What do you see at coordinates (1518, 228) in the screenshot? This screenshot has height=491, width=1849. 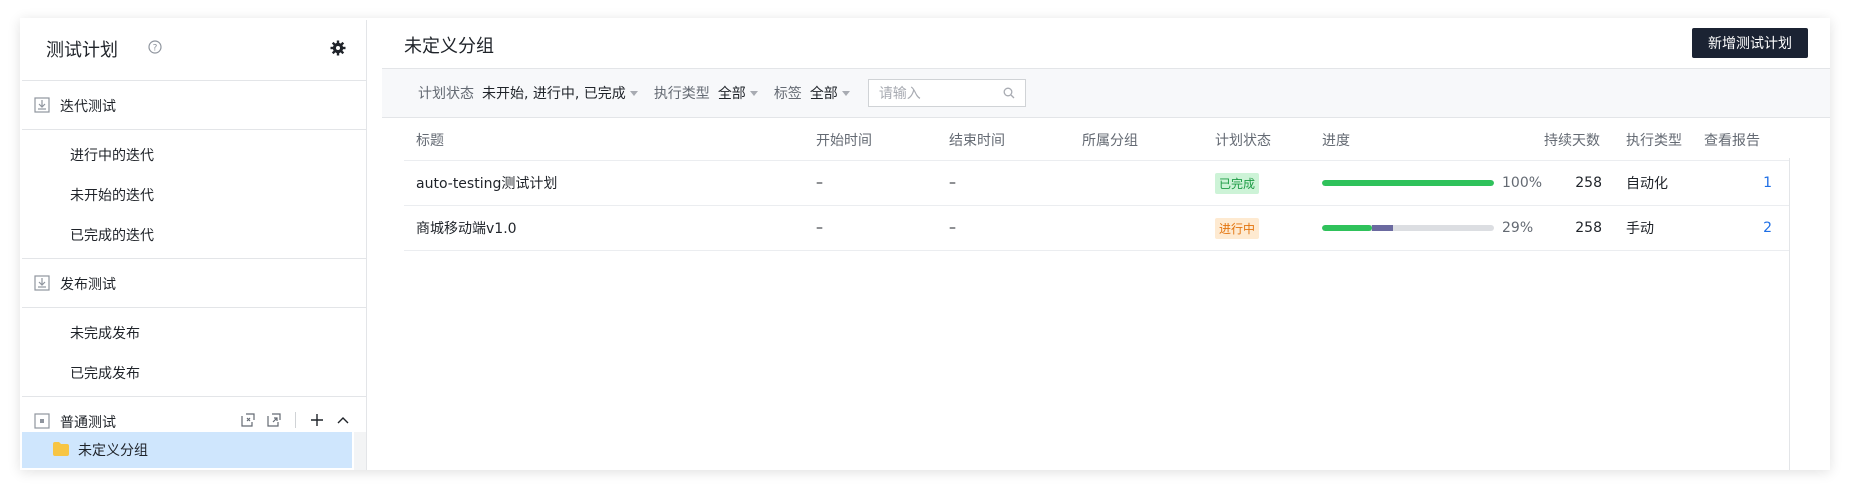 I see `progress-percent: 29%` at bounding box center [1518, 228].